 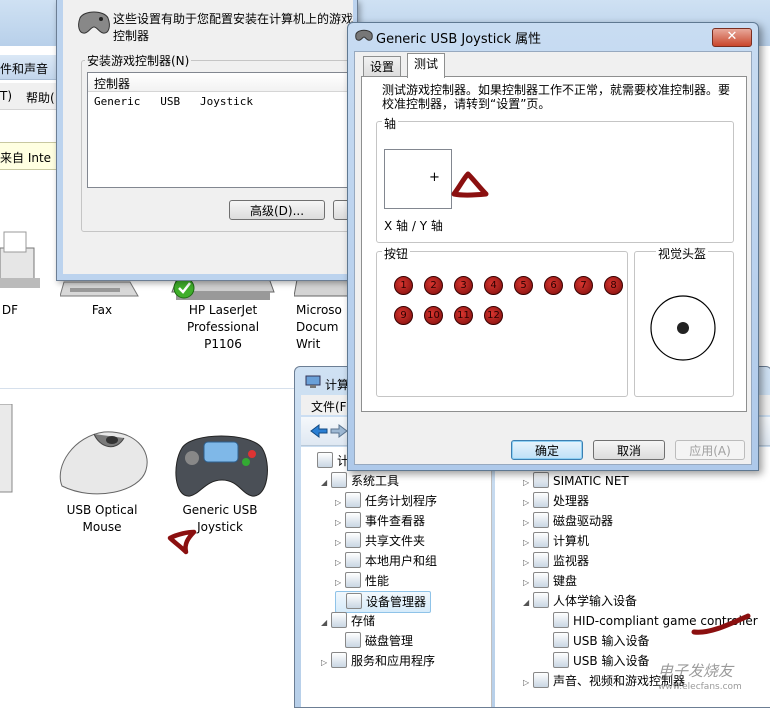 I want to click on tree-item: ▷ 事件查看器, so click(x=380, y=521).